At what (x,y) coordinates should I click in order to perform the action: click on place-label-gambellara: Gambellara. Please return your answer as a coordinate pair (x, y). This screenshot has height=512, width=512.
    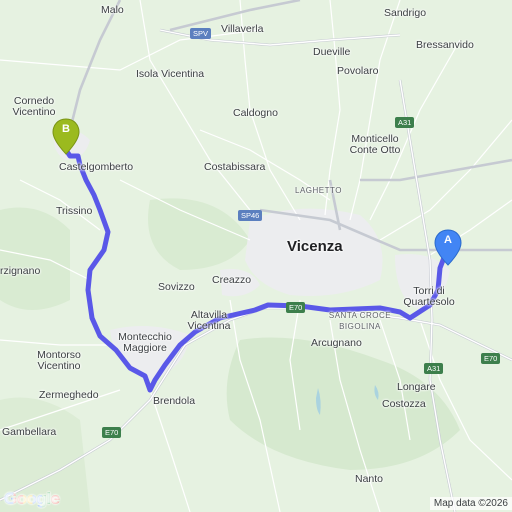
    Looking at the image, I should click on (29, 432).